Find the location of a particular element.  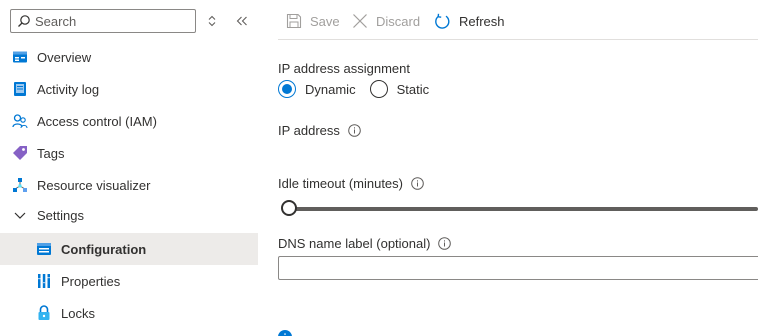

overview-icon is located at coordinates (20, 57).